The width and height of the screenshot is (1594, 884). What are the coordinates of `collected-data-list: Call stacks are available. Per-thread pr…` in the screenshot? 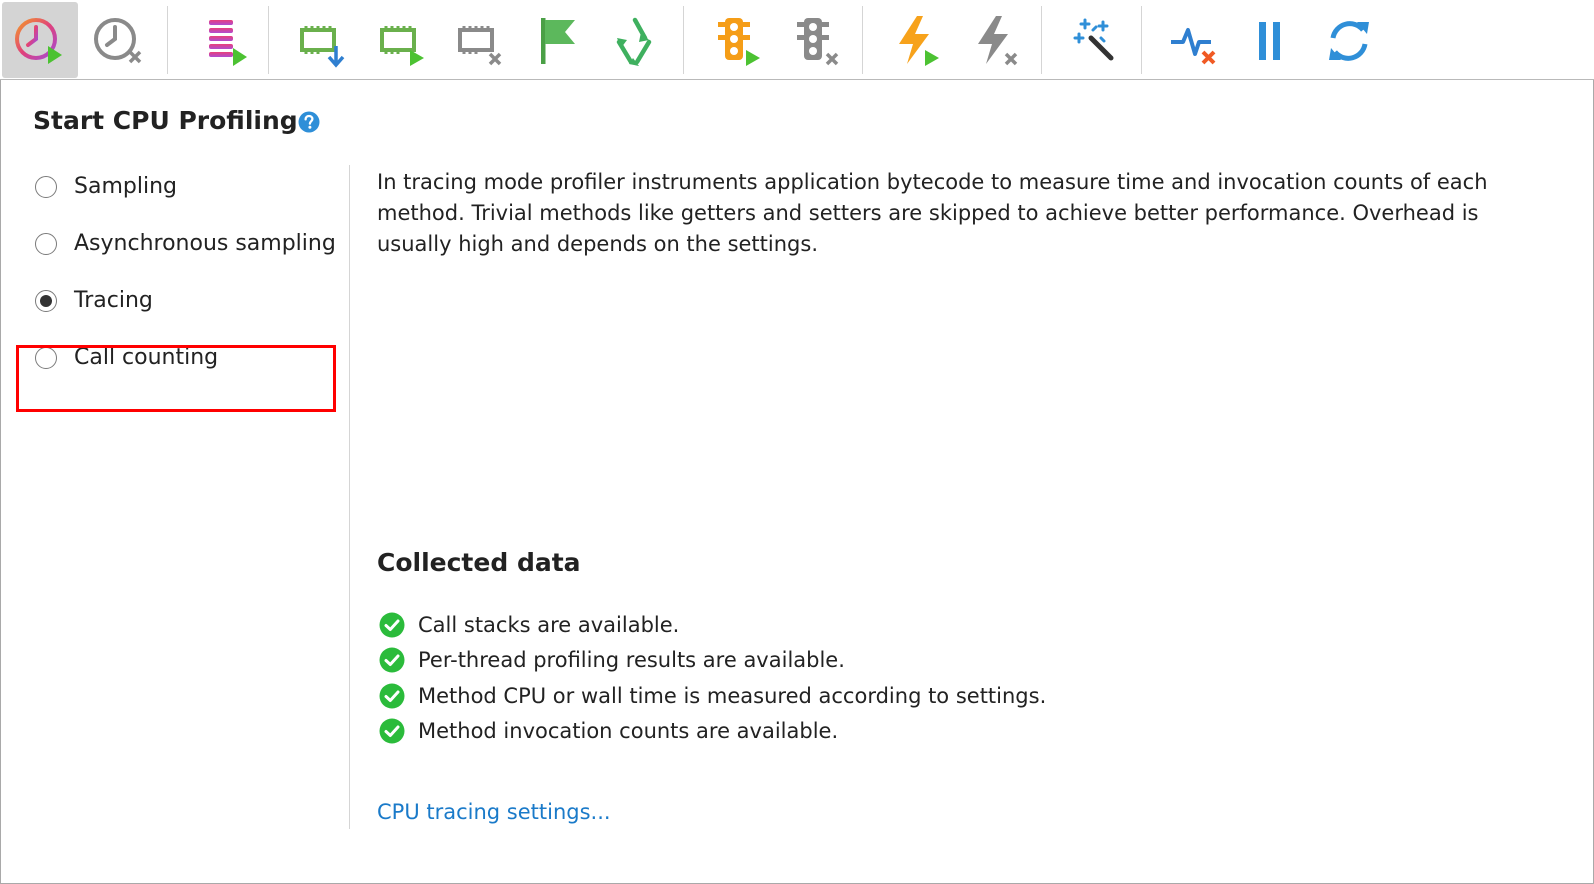 It's located at (712, 678).